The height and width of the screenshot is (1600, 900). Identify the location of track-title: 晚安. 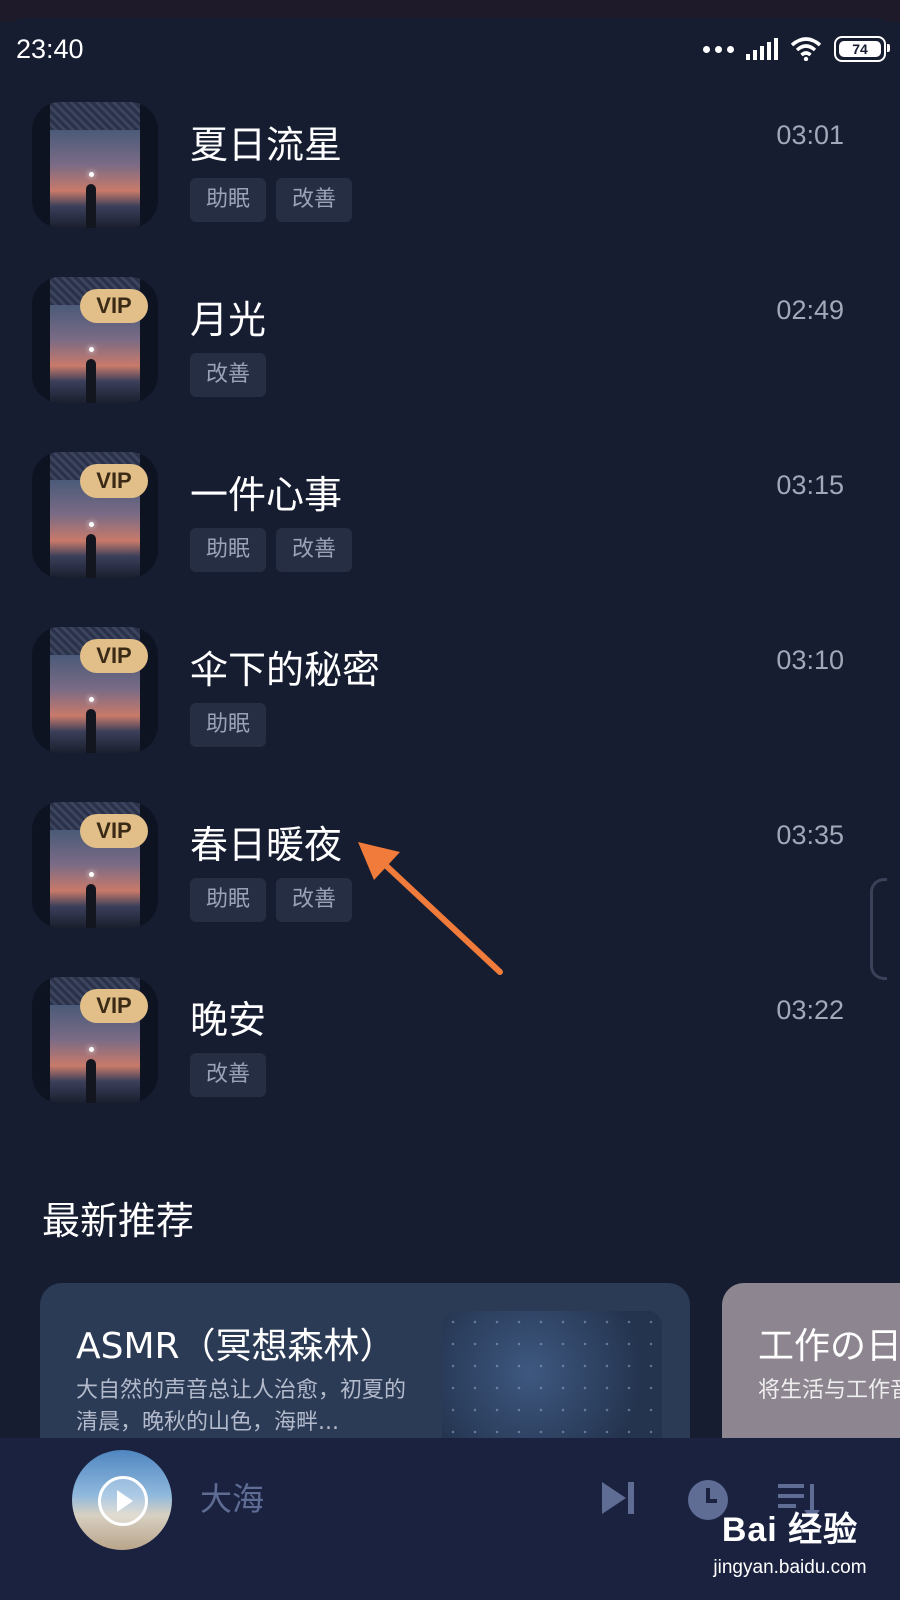
(228, 1020).